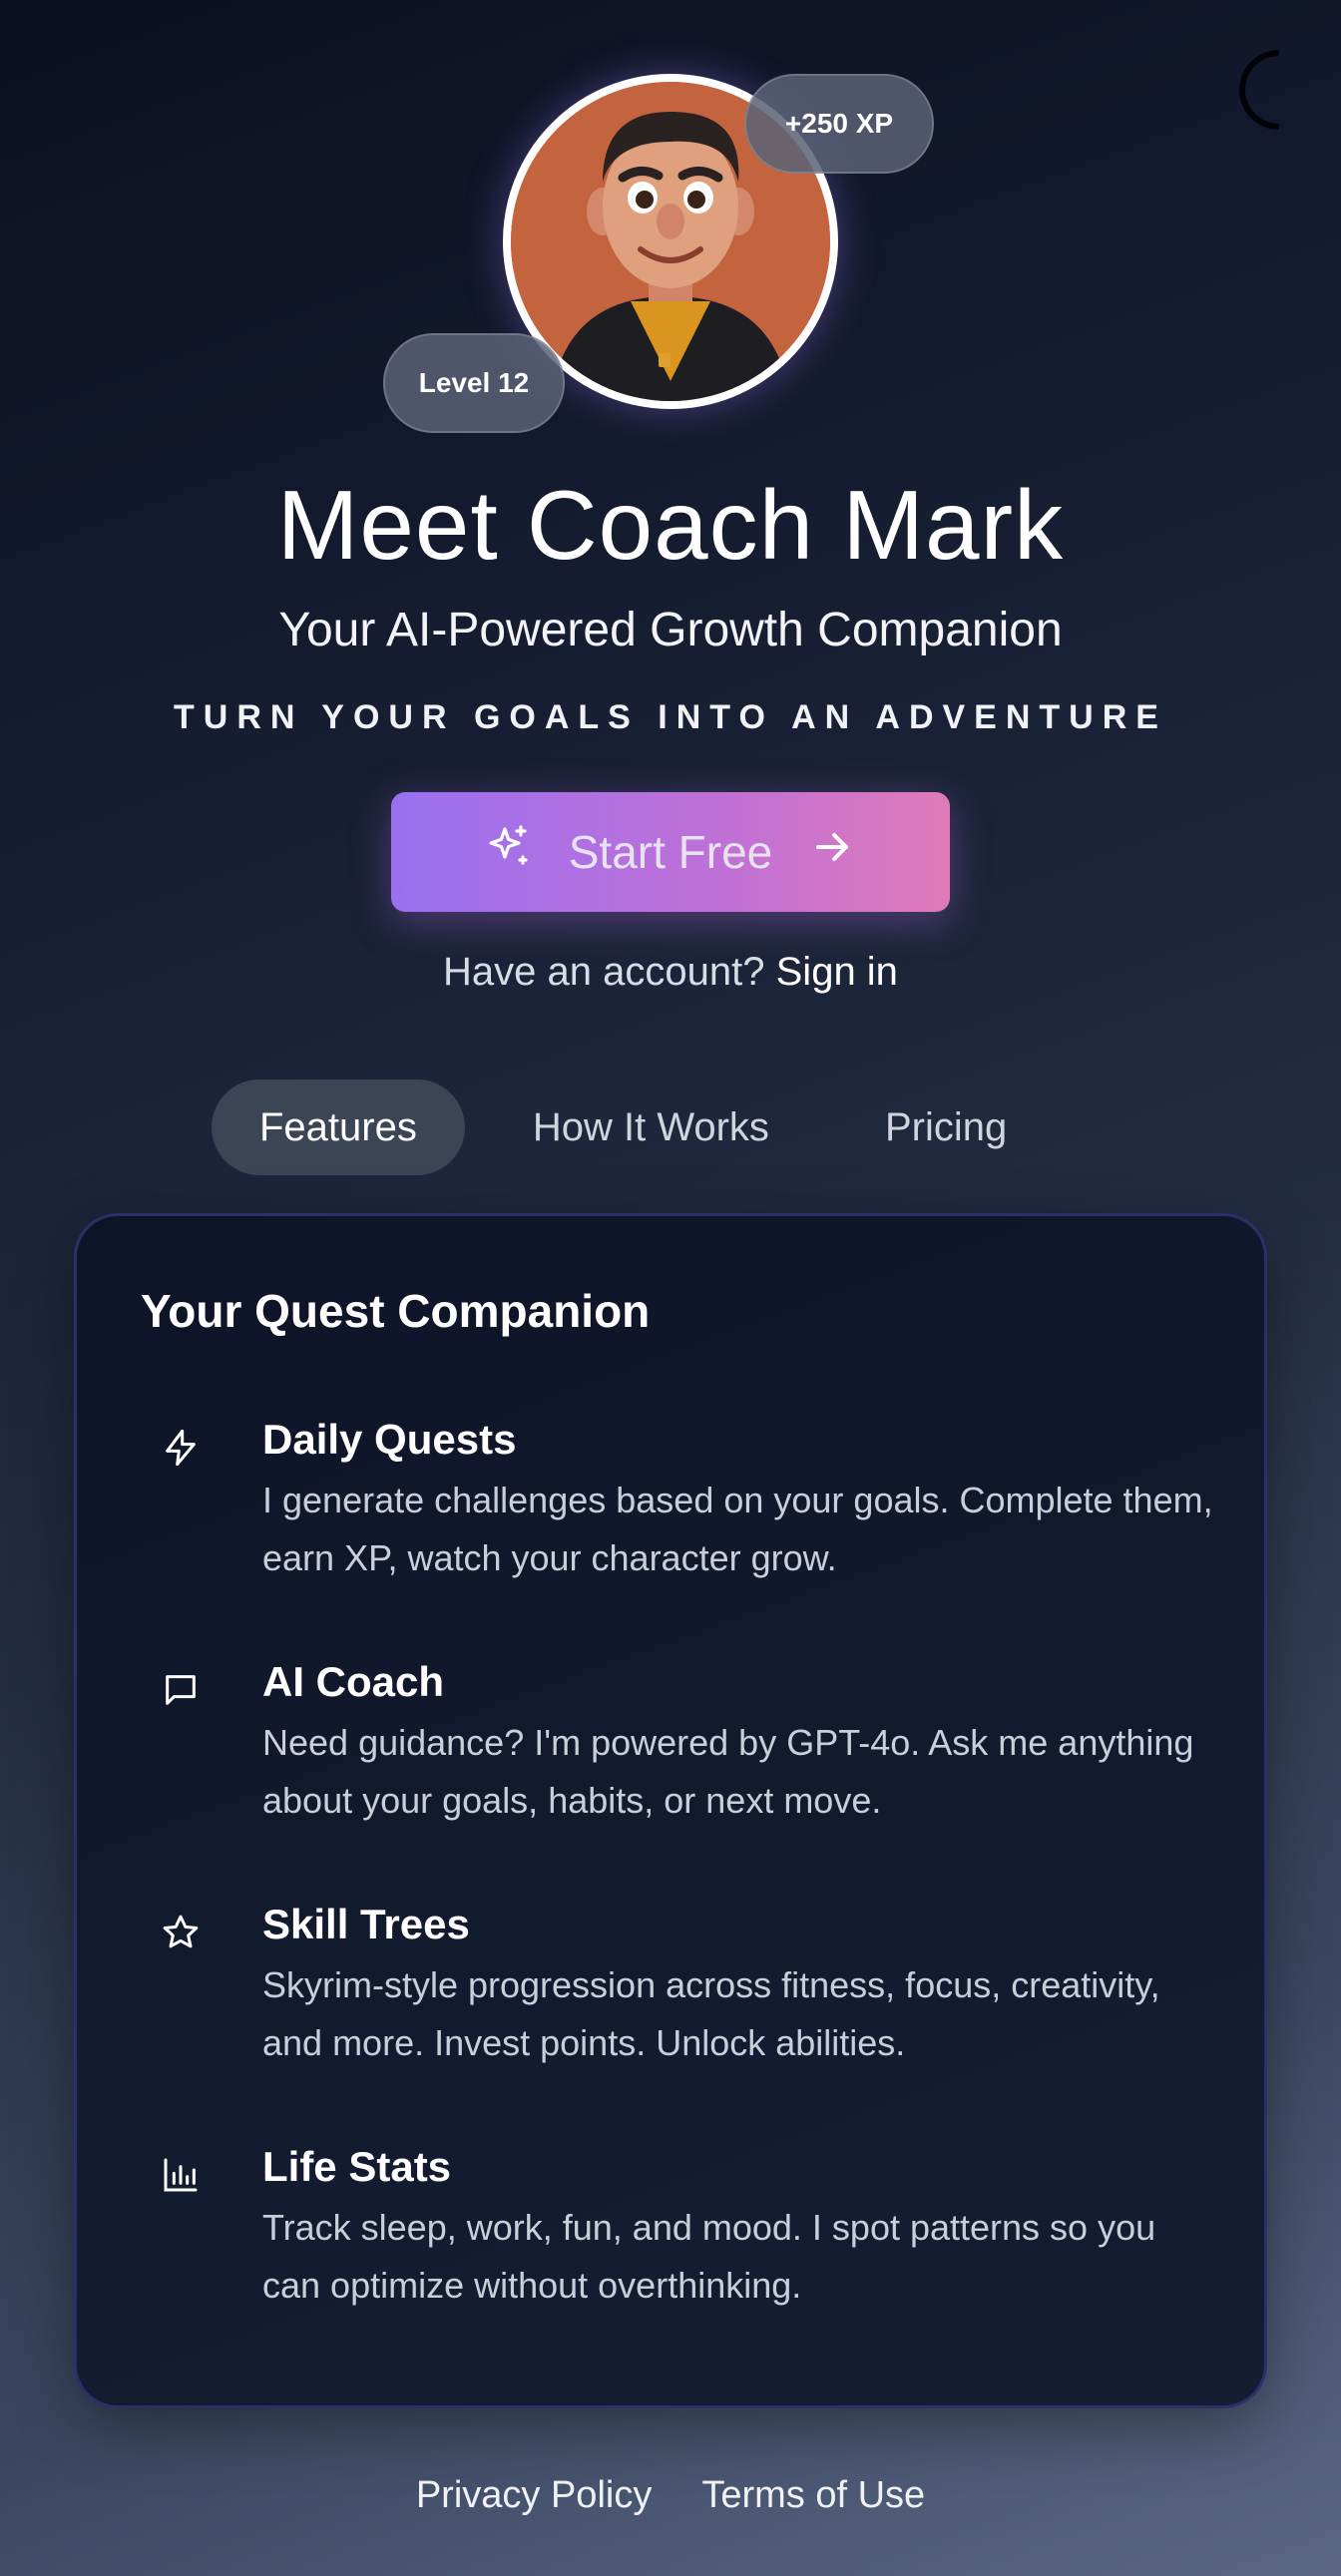 The width and height of the screenshot is (1341, 2576). I want to click on feature-name: Daily Quests, so click(389, 1439).